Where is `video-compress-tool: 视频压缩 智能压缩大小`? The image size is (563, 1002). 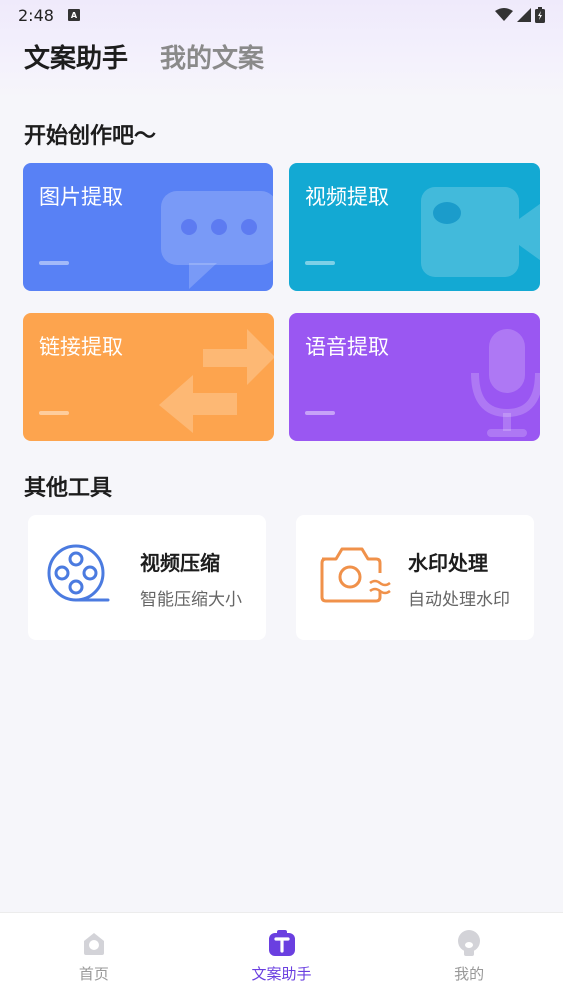 video-compress-tool: 视频压缩 智能压缩大小 is located at coordinates (147, 577).